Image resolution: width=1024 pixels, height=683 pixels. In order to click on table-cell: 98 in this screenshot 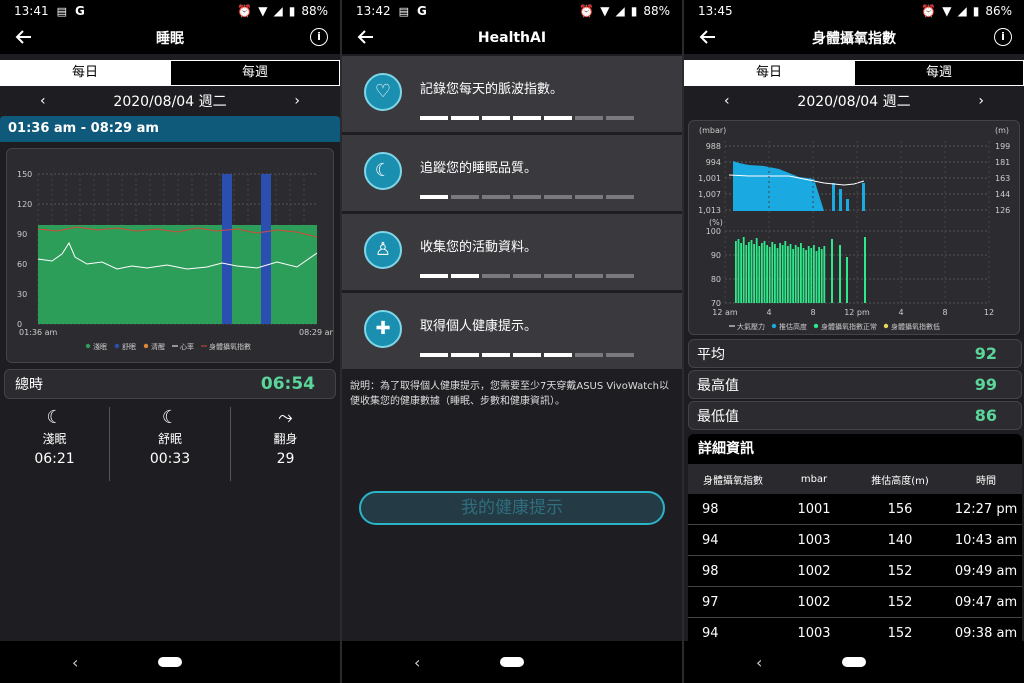, I will do `click(710, 571)`.